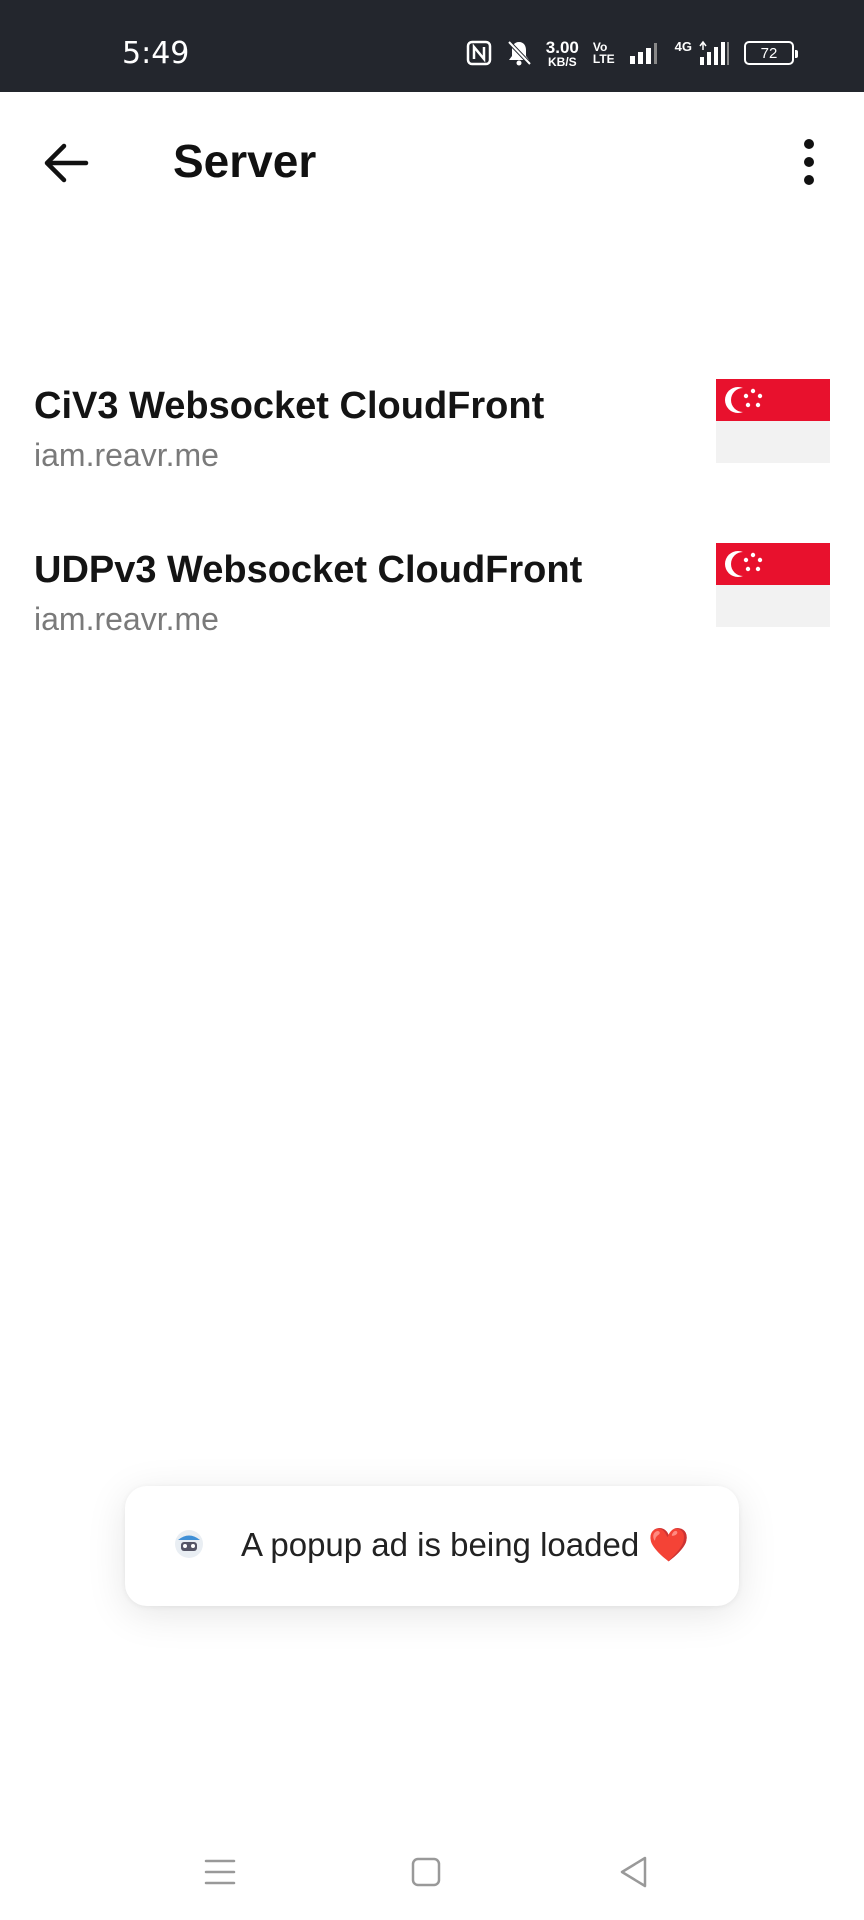 The image size is (864, 1920). I want to click on battery-level: 72, so click(769, 53).